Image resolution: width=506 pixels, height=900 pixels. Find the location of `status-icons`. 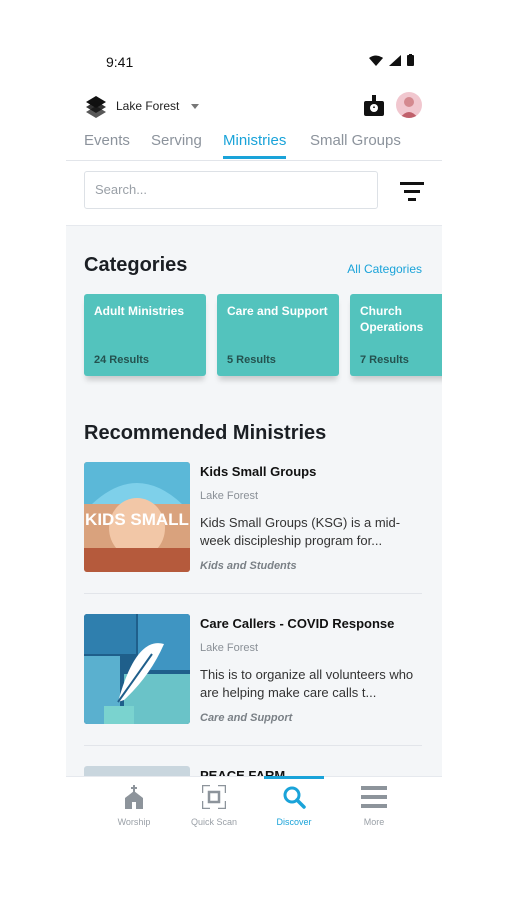

status-icons is located at coordinates (391, 60).